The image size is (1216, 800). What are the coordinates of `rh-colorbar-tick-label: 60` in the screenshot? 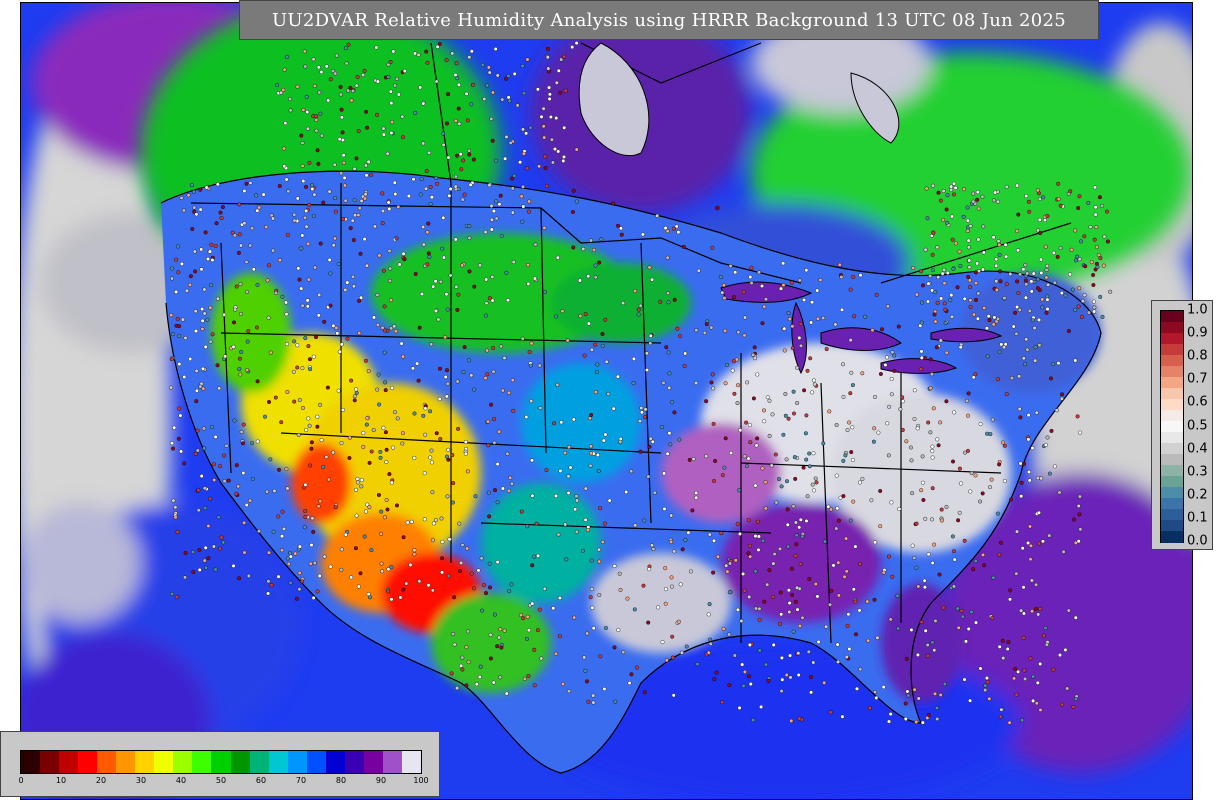 It's located at (261, 780).